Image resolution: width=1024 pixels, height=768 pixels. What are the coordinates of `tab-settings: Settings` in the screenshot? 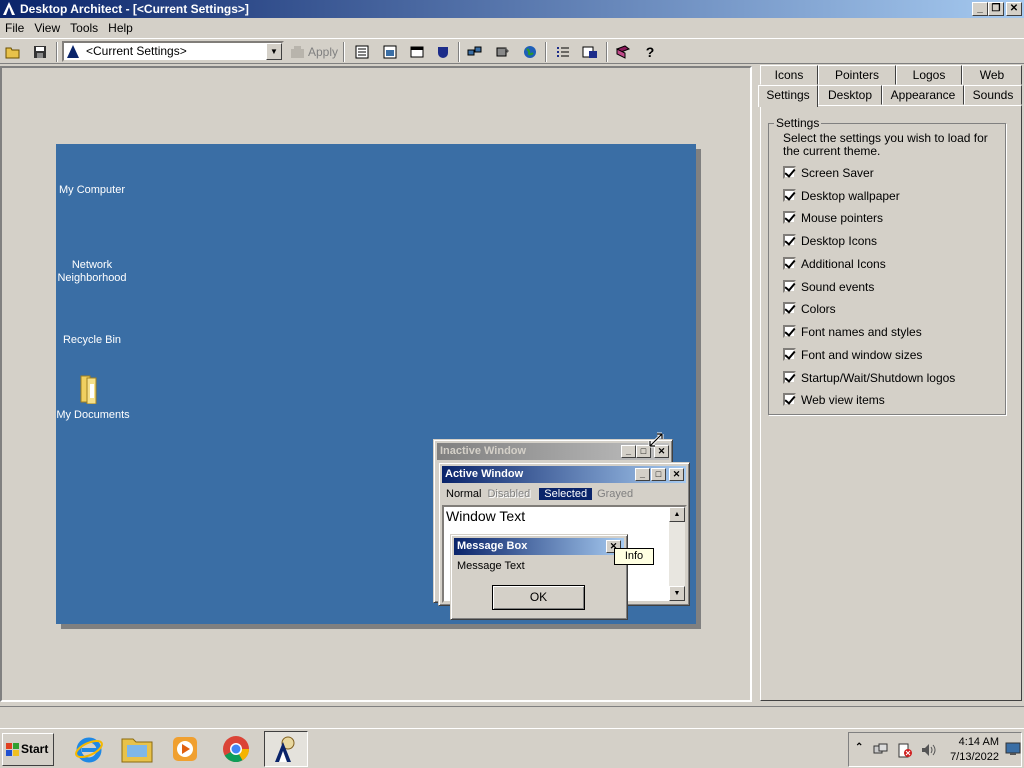 It's located at (788, 96).